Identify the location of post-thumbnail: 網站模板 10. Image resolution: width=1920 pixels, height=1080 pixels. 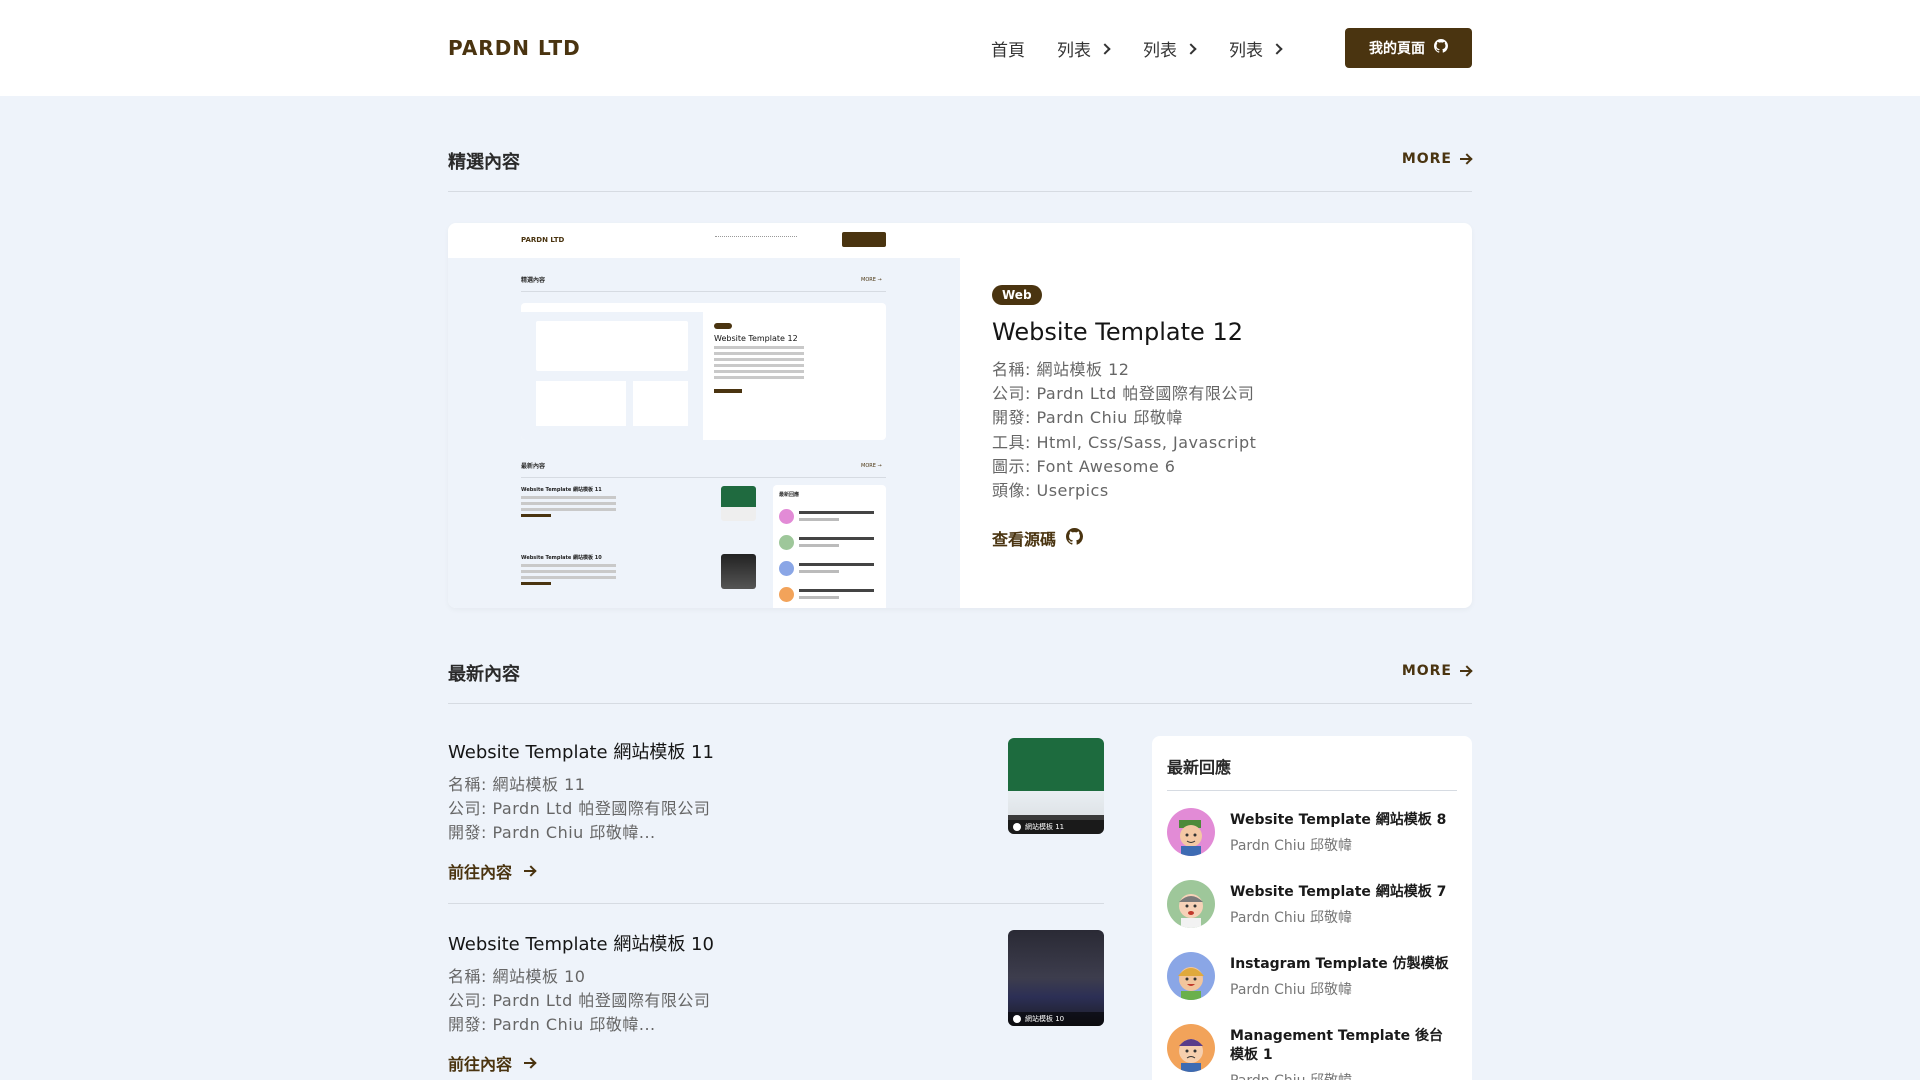
(1056, 978).